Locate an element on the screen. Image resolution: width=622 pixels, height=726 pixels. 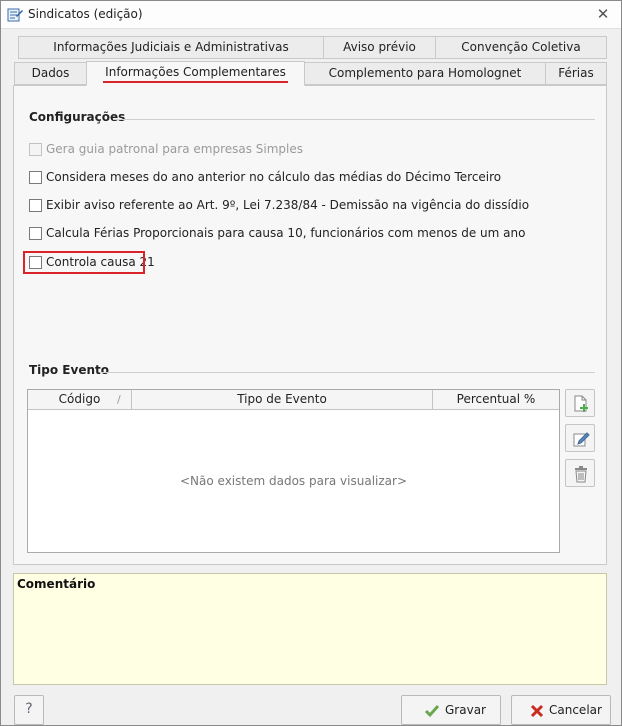
tab-informacoes-complementares: Informações Complementares is located at coordinates (195, 73).